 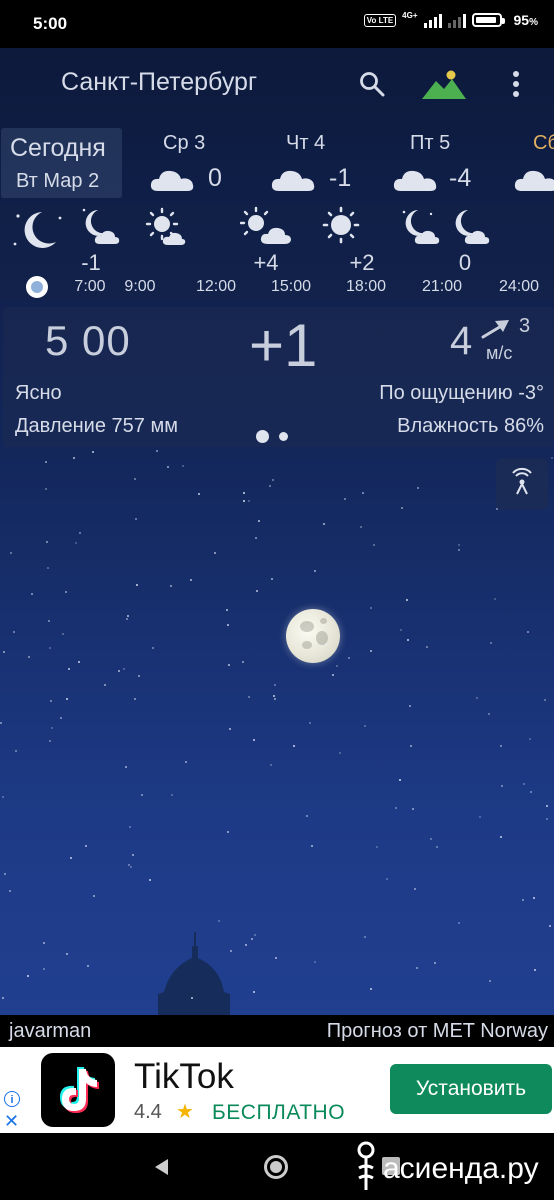 I want to click on moon-image, so click(x=313, y=636).